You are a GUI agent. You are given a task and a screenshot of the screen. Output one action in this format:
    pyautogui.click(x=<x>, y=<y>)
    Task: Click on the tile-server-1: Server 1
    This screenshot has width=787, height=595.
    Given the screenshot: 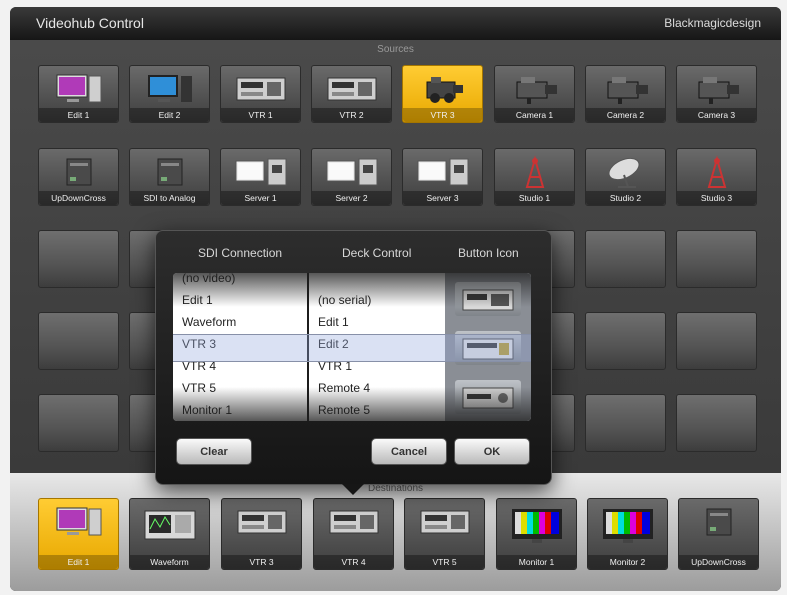 What is the action you would take?
    pyautogui.click(x=260, y=177)
    